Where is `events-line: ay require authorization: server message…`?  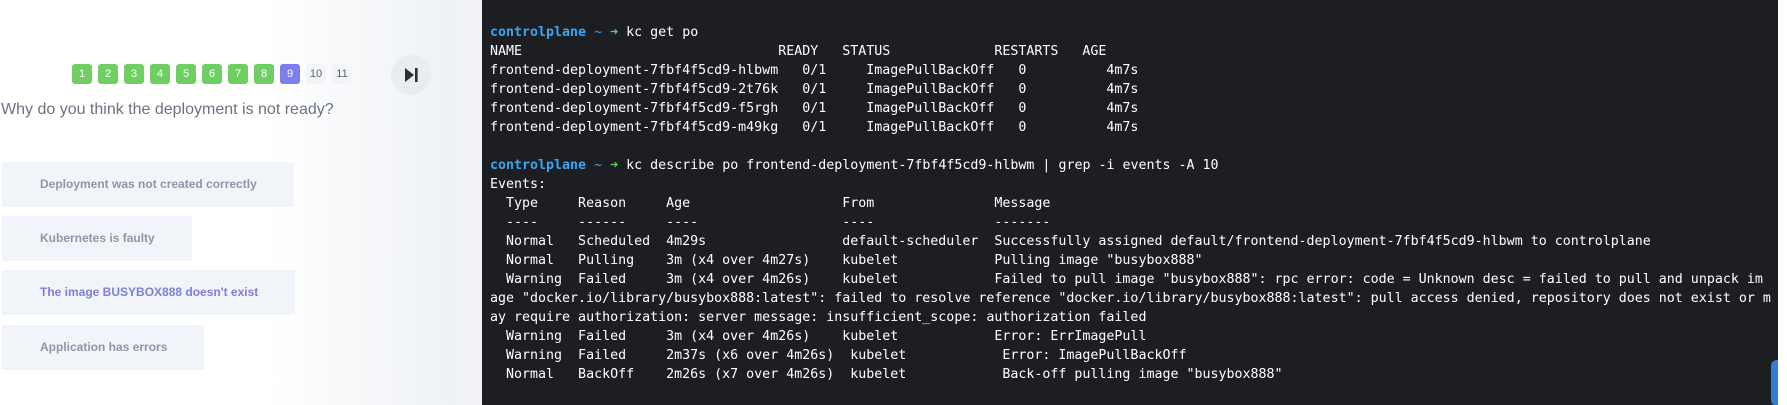 events-line: ay require authorization: server message… is located at coordinates (818, 317).